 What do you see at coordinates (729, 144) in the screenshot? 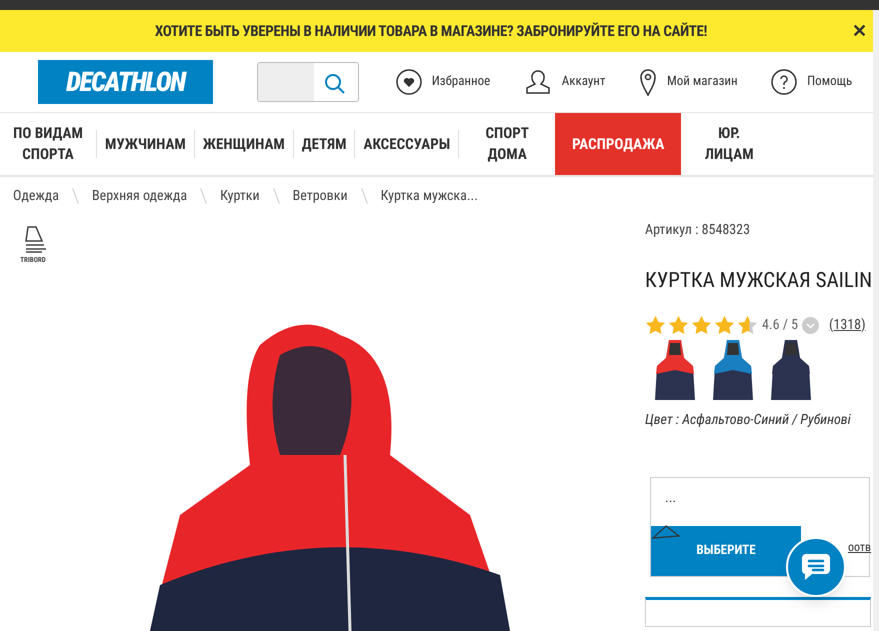
I see `nav-item: ЮР. ЛИЦАМ` at bounding box center [729, 144].